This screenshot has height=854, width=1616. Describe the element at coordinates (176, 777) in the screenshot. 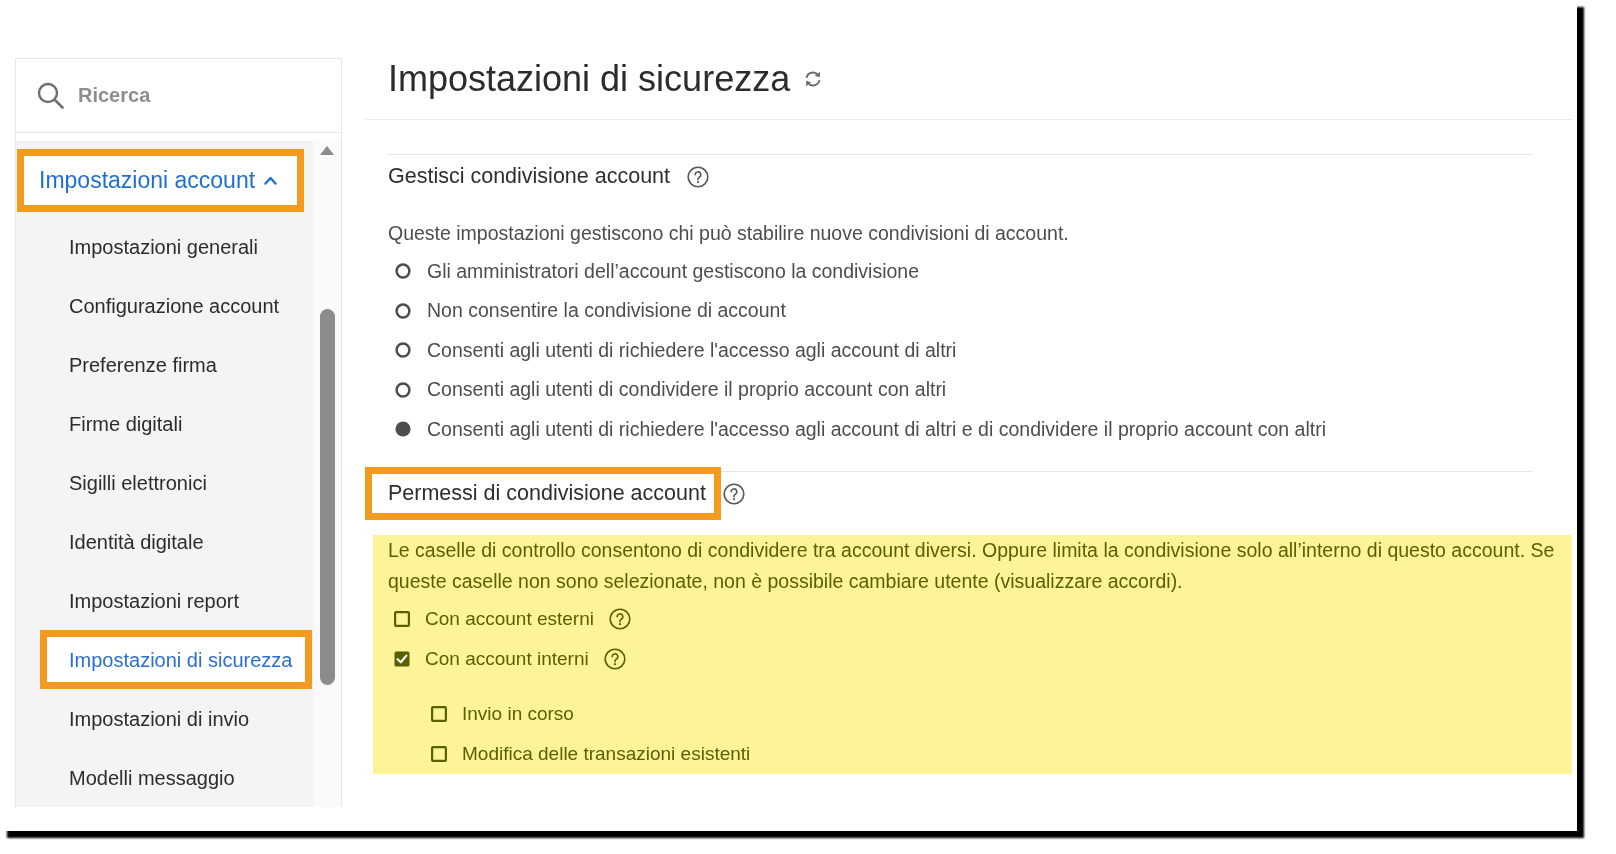

I see `nav-item: Modelli messaggio` at that location.